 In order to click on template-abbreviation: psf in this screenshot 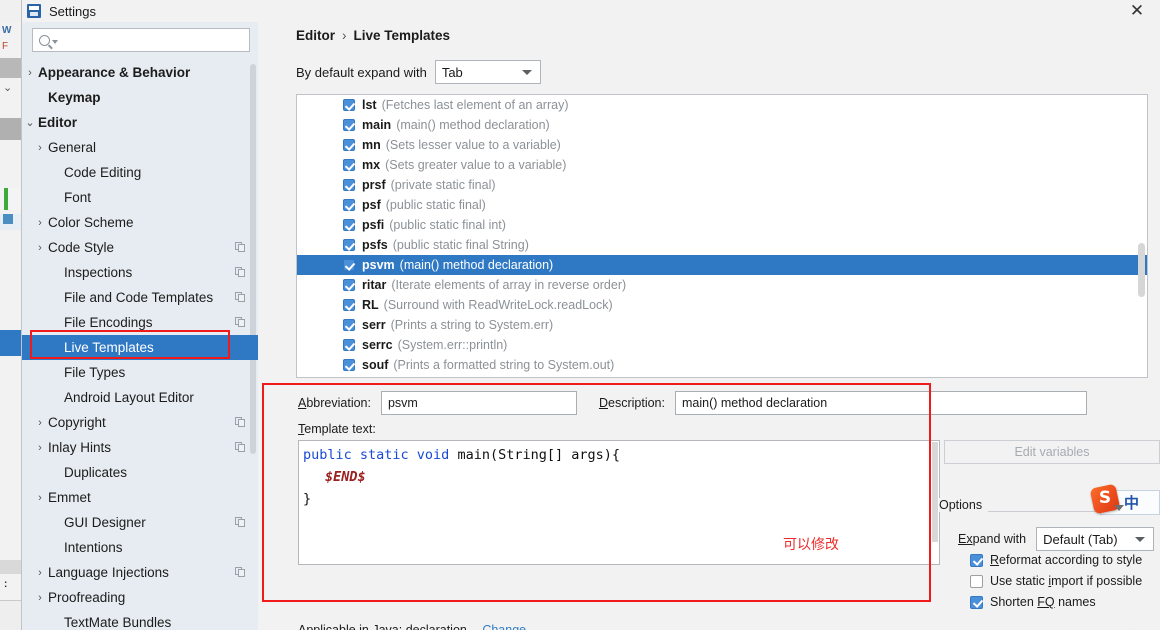, I will do `click(371, 205)`.